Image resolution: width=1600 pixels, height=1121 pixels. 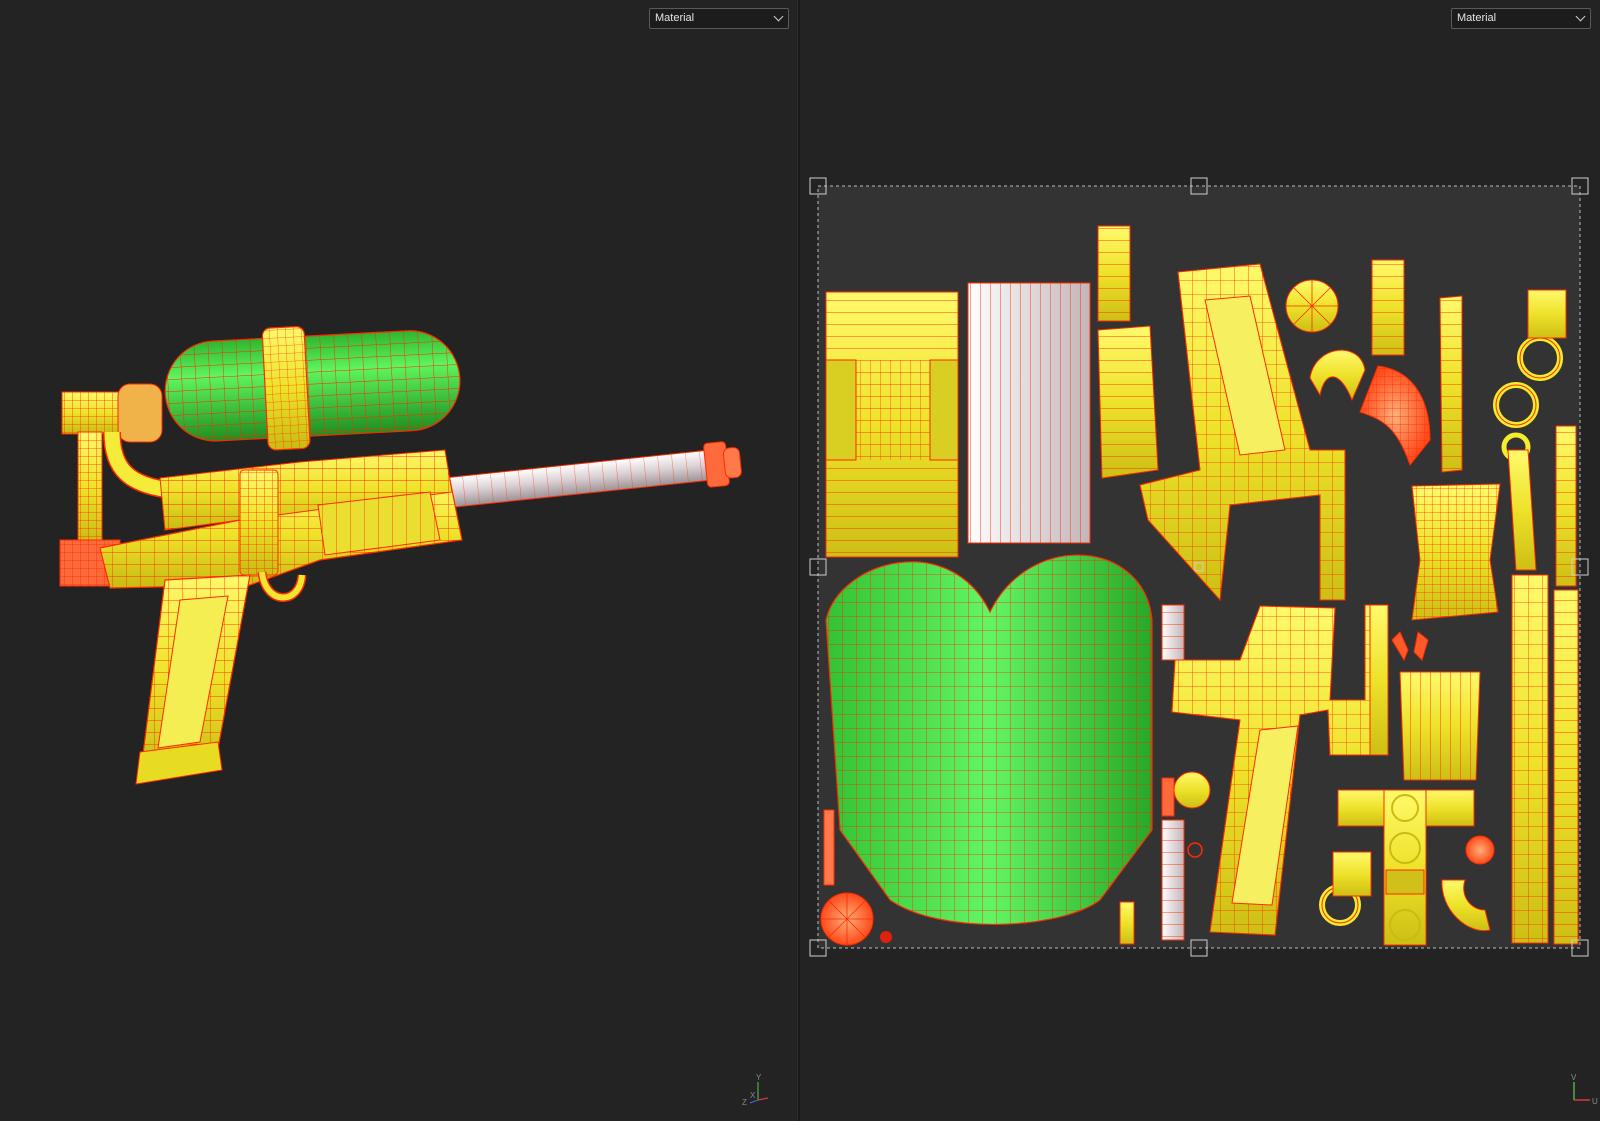 What do you see at coordinates (1477, 18) in the screenshot?
I see `uv-shading-mode-value: Material` at bounding box center [1477, 18].